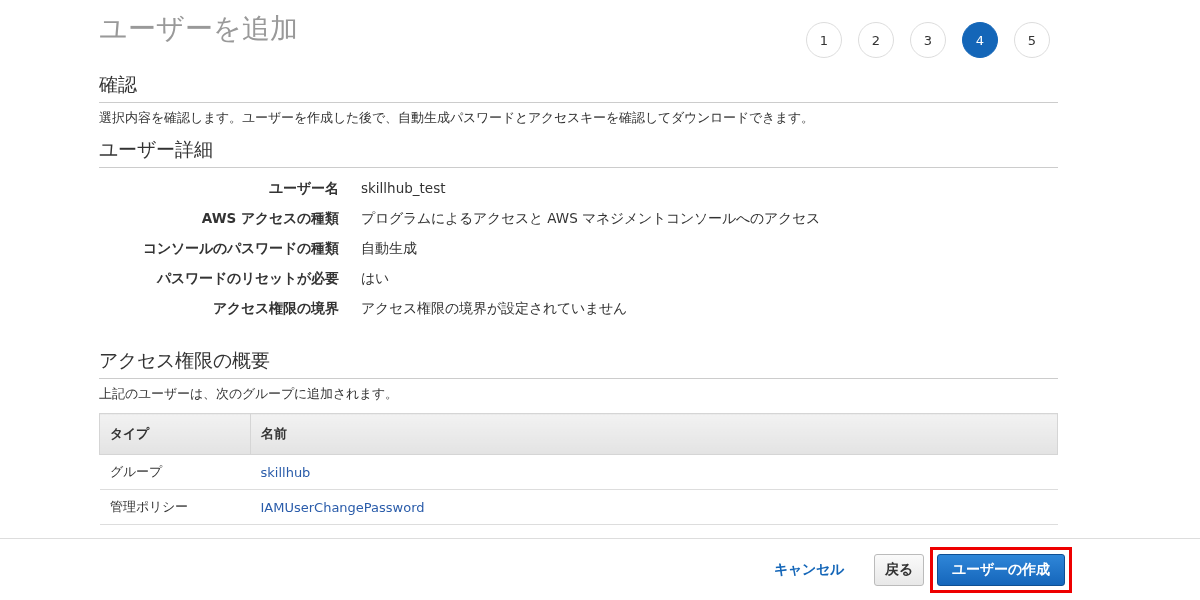  What do you see at coordinates (980, 40) in the screenshot?
I see `step-indicator: 4` at bounding box center [980, 40].